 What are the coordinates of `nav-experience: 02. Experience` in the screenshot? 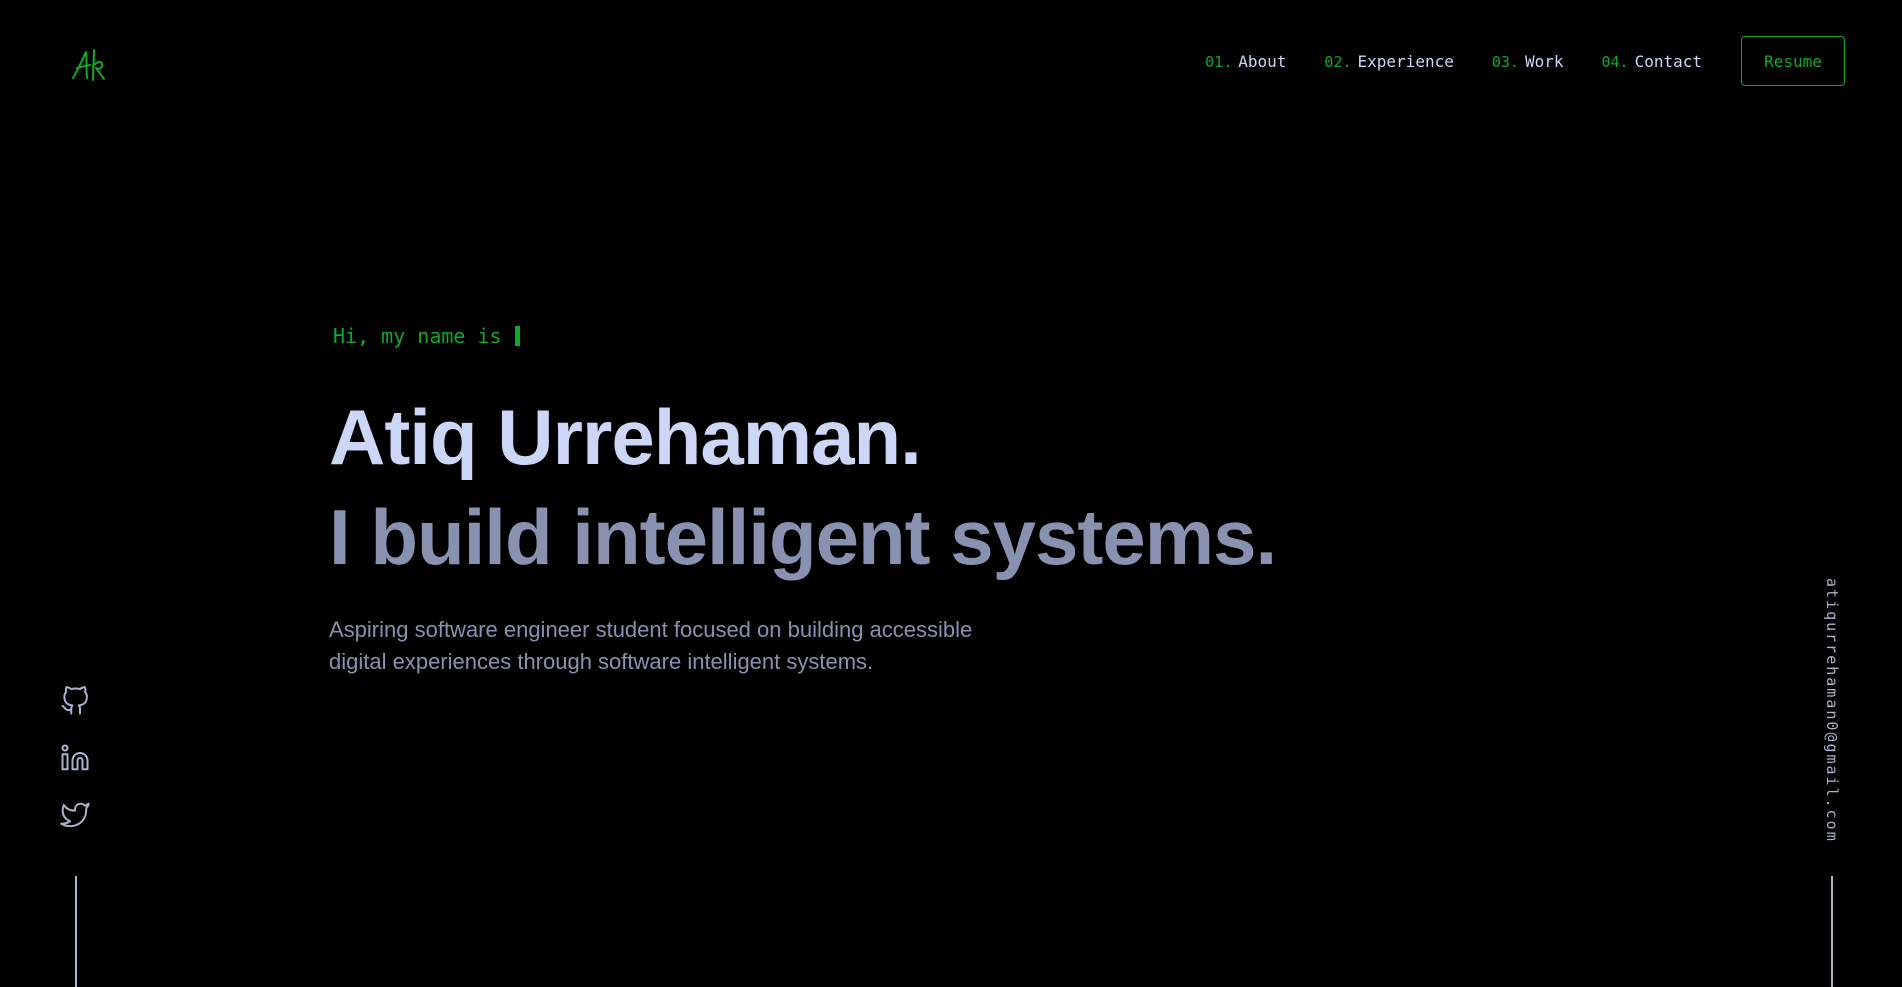 It's located at (1388, 61).